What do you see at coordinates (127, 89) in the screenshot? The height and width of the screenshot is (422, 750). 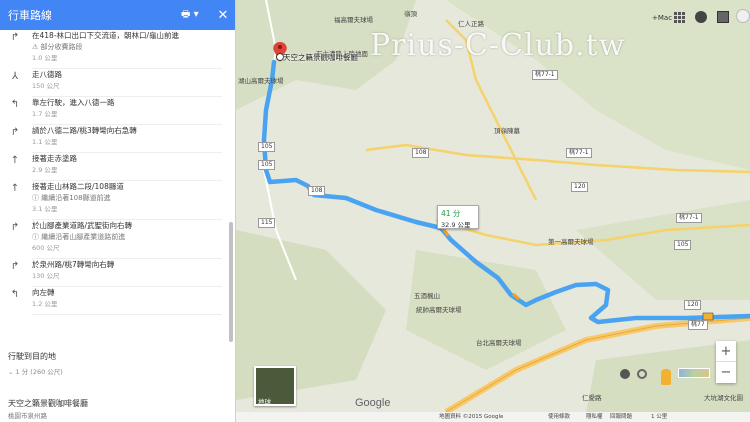 I see `step-distance: 150 公尺` at bounding box center [127, 89].